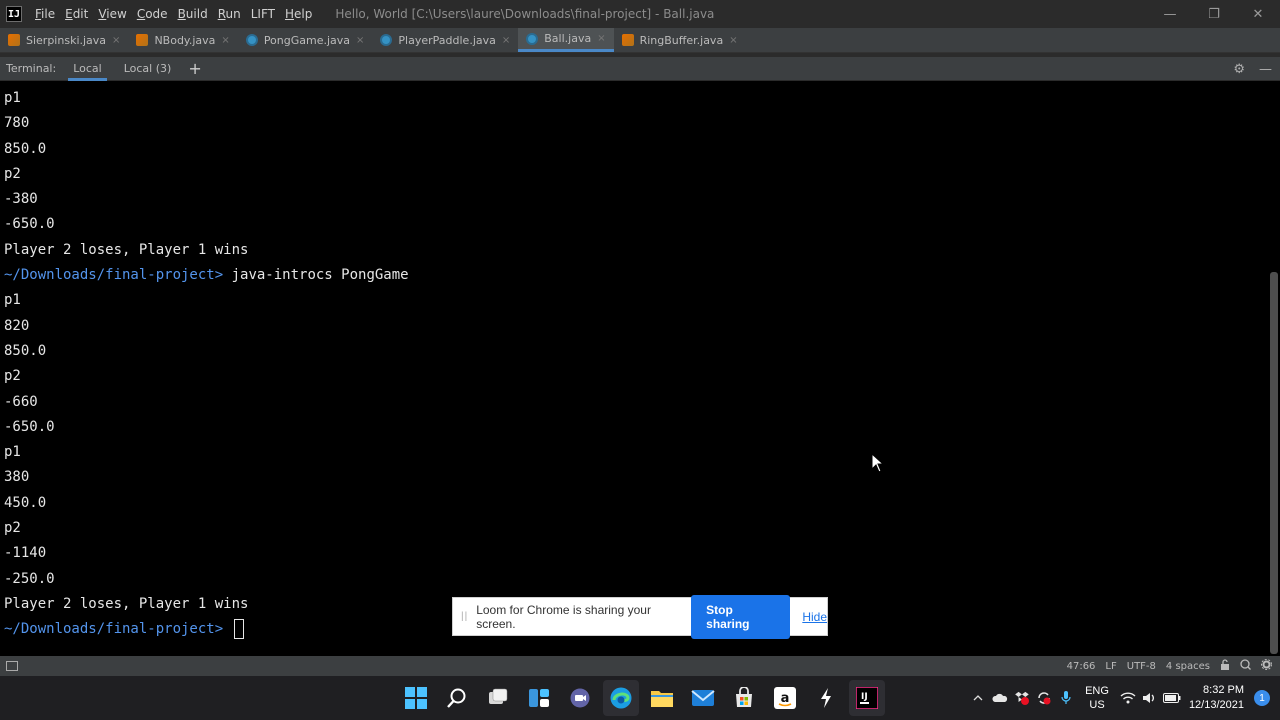  What do you see at coordinates (1172, 698) in the screenshot?
I see `battery-icon` at bounding box center [1172, 698].